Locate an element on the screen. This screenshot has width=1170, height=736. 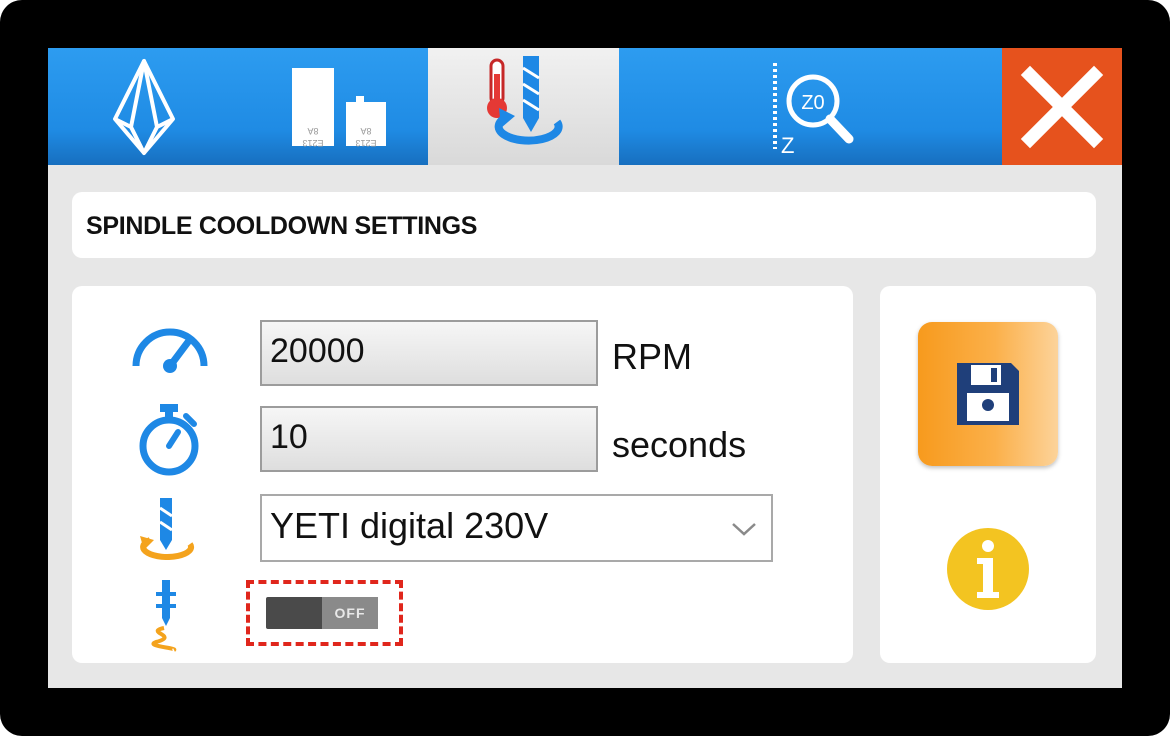
close-icon is located at coordinates (1062, 106).